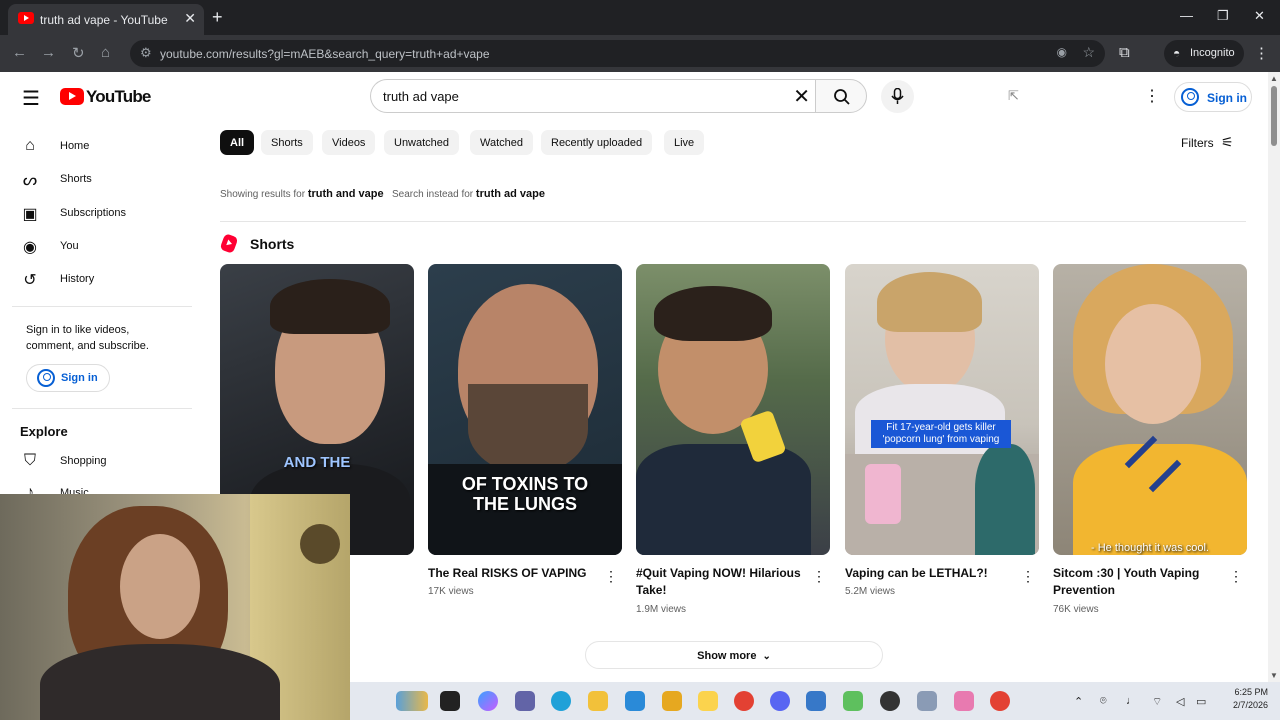 This screenshot has height=720, width=1280. What do you see at coordinates (1180, 701) in the screenshot?
I see `volume-icon: ◁` at bounding box center [1180, 701].